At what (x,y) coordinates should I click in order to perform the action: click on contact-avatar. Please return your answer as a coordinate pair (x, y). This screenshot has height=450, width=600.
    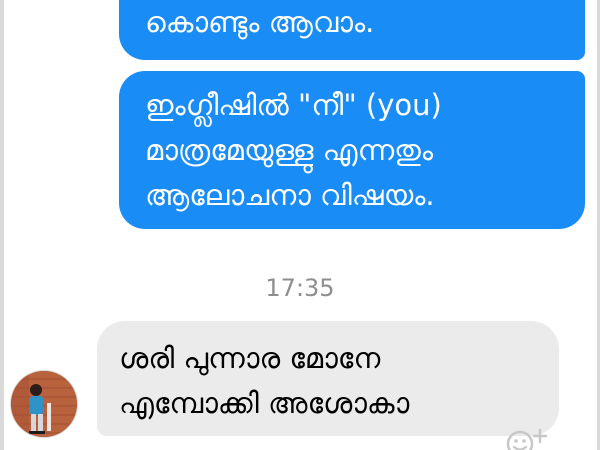
    Looking at the image, I should click on (44, 404).